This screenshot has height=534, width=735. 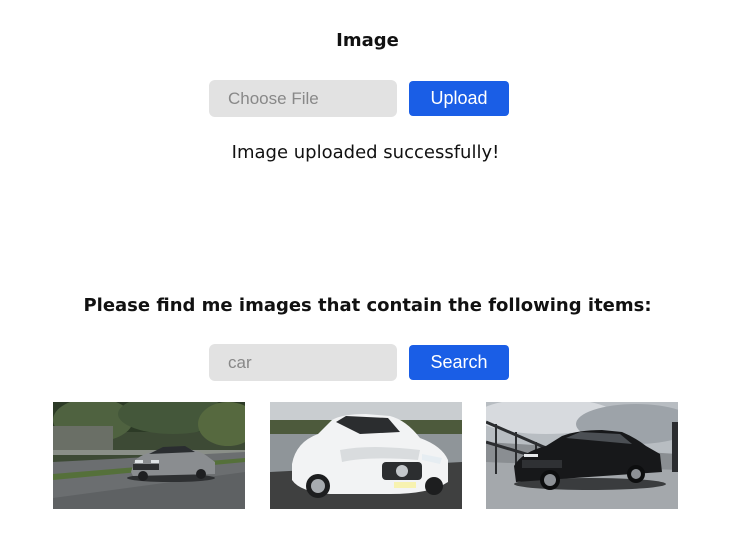 What do you see at coordinates (459, 98) in the screenshot?
I see `upload-button: Upload` at bounding box center [459, 98].